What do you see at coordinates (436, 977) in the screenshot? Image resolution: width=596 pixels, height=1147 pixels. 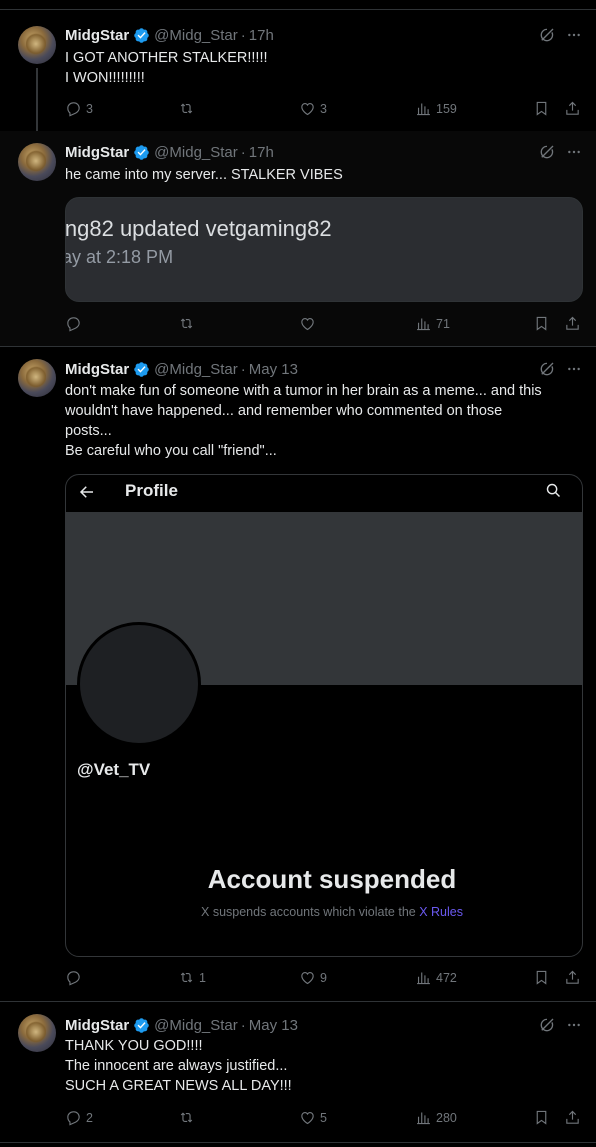 I see `views-button: 472` at bounding box center [436, 977].